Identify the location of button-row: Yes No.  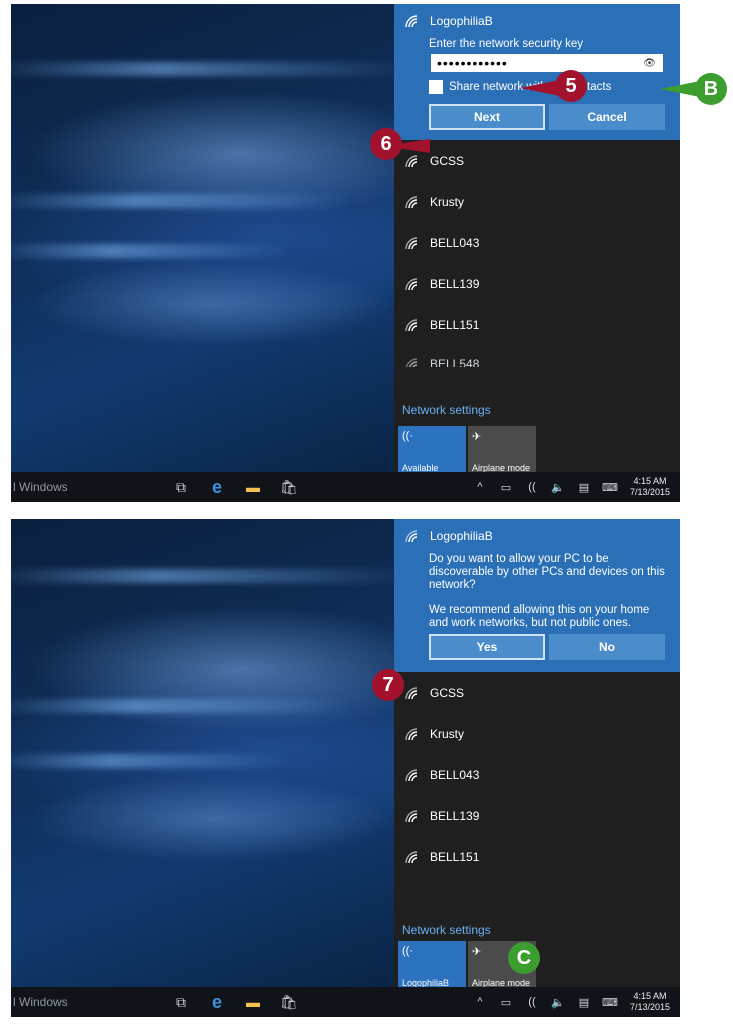
(549, 647).